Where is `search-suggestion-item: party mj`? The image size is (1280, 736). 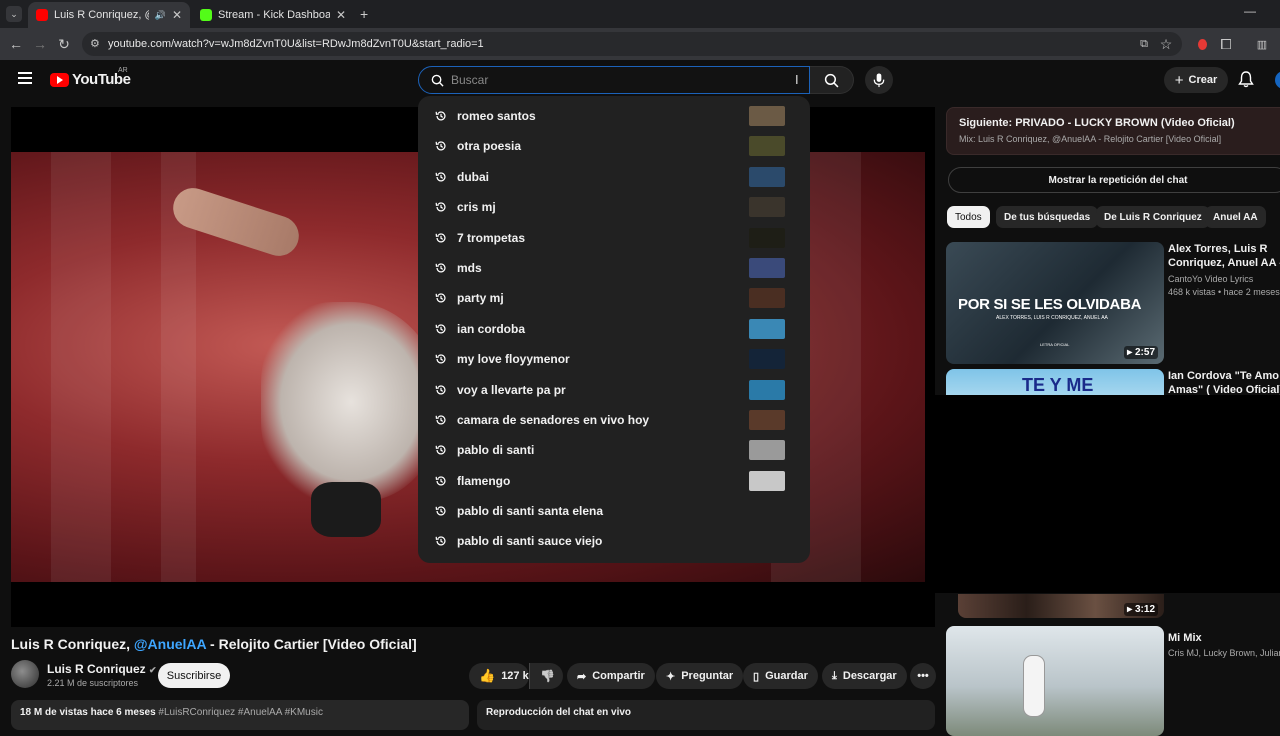 search-suggestion-item: party mj is located at coordinates (614, 298).